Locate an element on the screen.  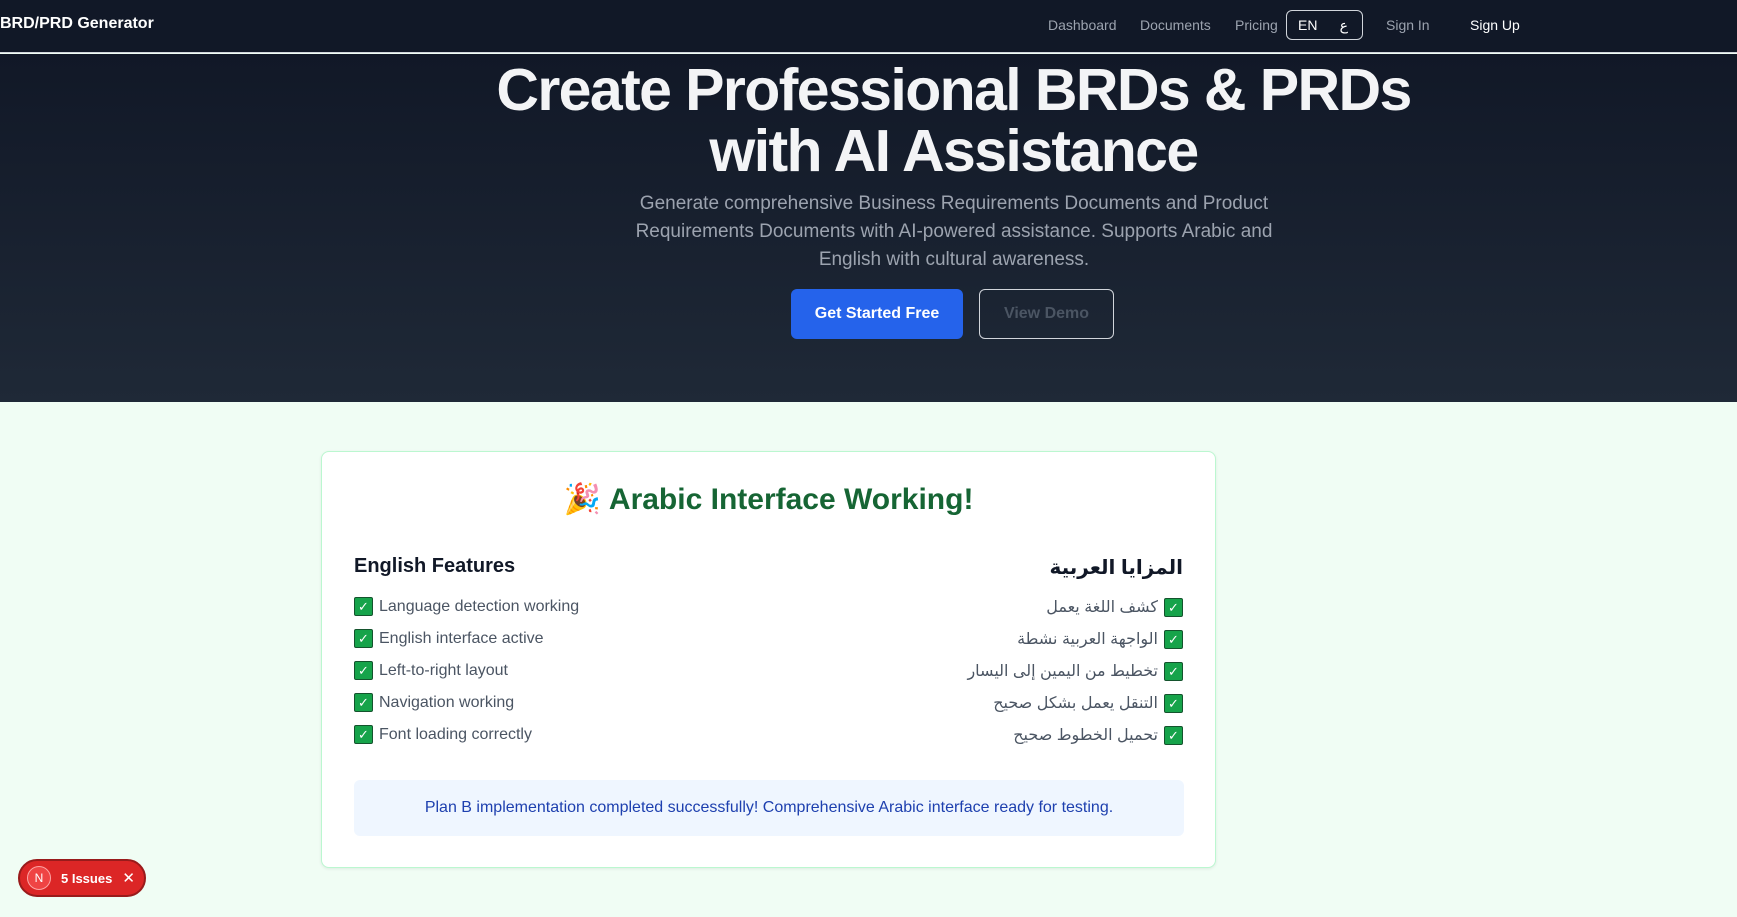
english-feature-item: ✓ Font loading correctly is located at coordinates (443, 734).